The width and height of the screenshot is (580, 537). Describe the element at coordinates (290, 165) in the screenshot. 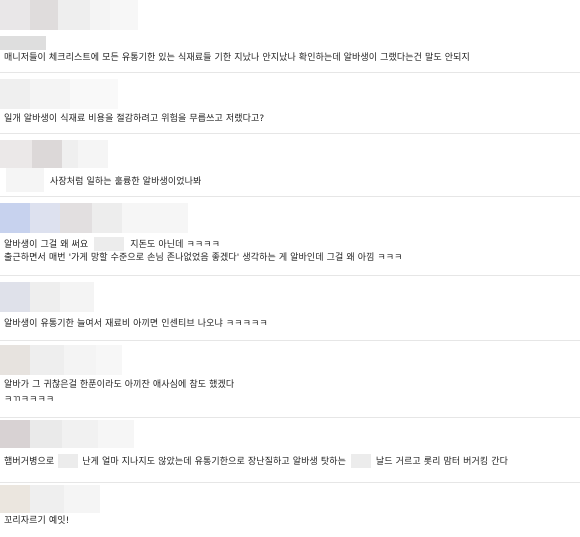

I see `comment-3: 사장처럼 일하는 훌륭한 알바생이었나봐` at that location.